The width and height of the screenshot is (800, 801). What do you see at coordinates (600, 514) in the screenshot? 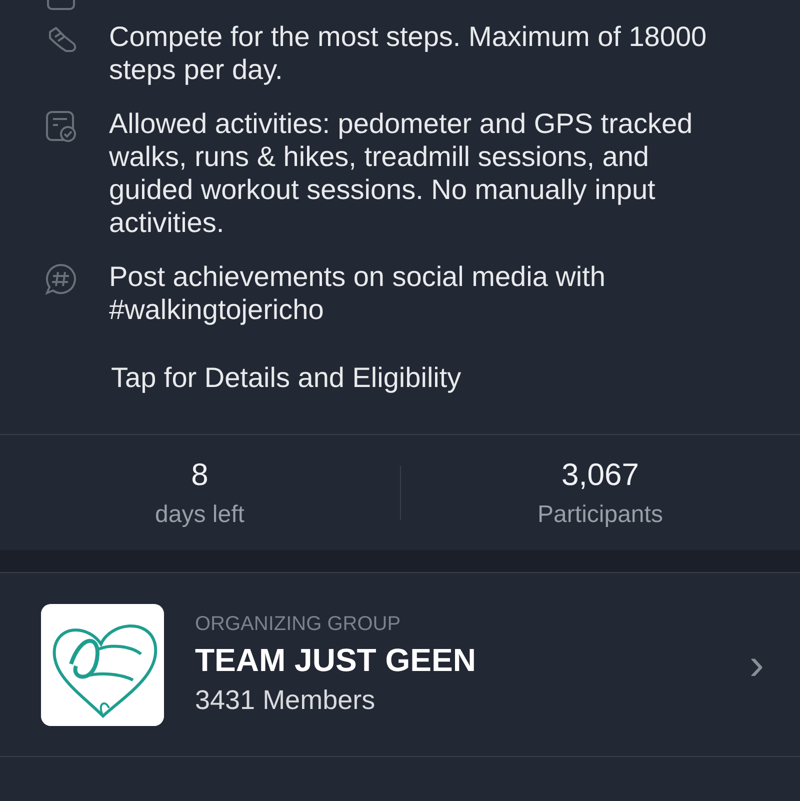
I see `stat-label: Participants` at bounding box center [600, 514].